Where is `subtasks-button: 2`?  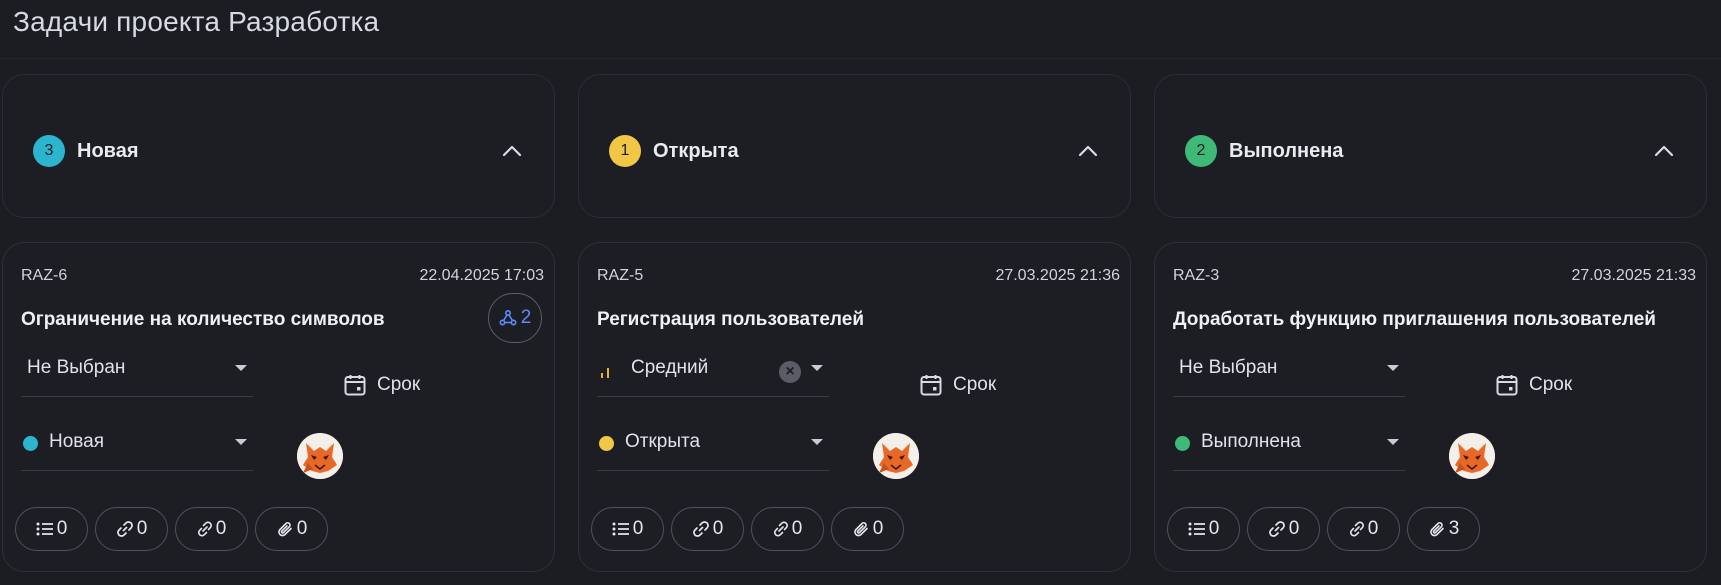 subtasks-button: 2 is located at coordinates (515, 318).